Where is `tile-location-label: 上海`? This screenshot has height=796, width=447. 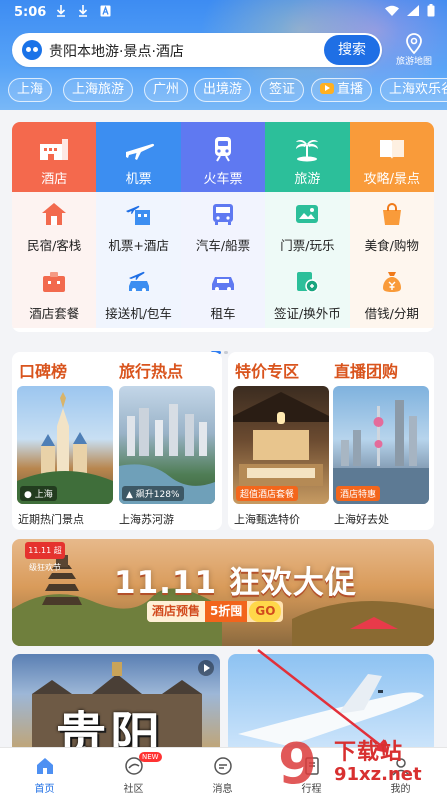
tile-location-label: 上海 is located at coordinates (43, 495).